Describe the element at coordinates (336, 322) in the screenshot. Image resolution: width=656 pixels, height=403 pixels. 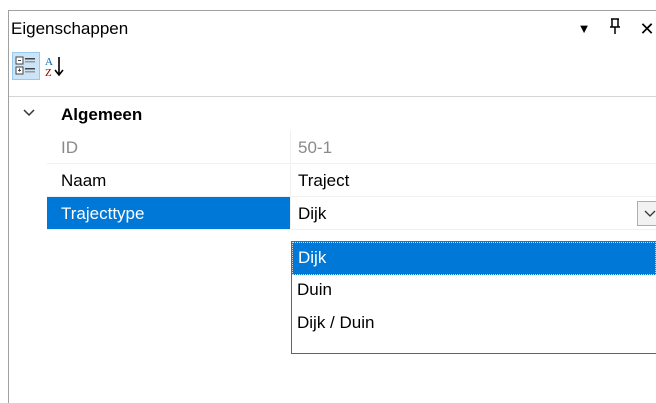
I see `option-label: Dijk / Duin` at that location.